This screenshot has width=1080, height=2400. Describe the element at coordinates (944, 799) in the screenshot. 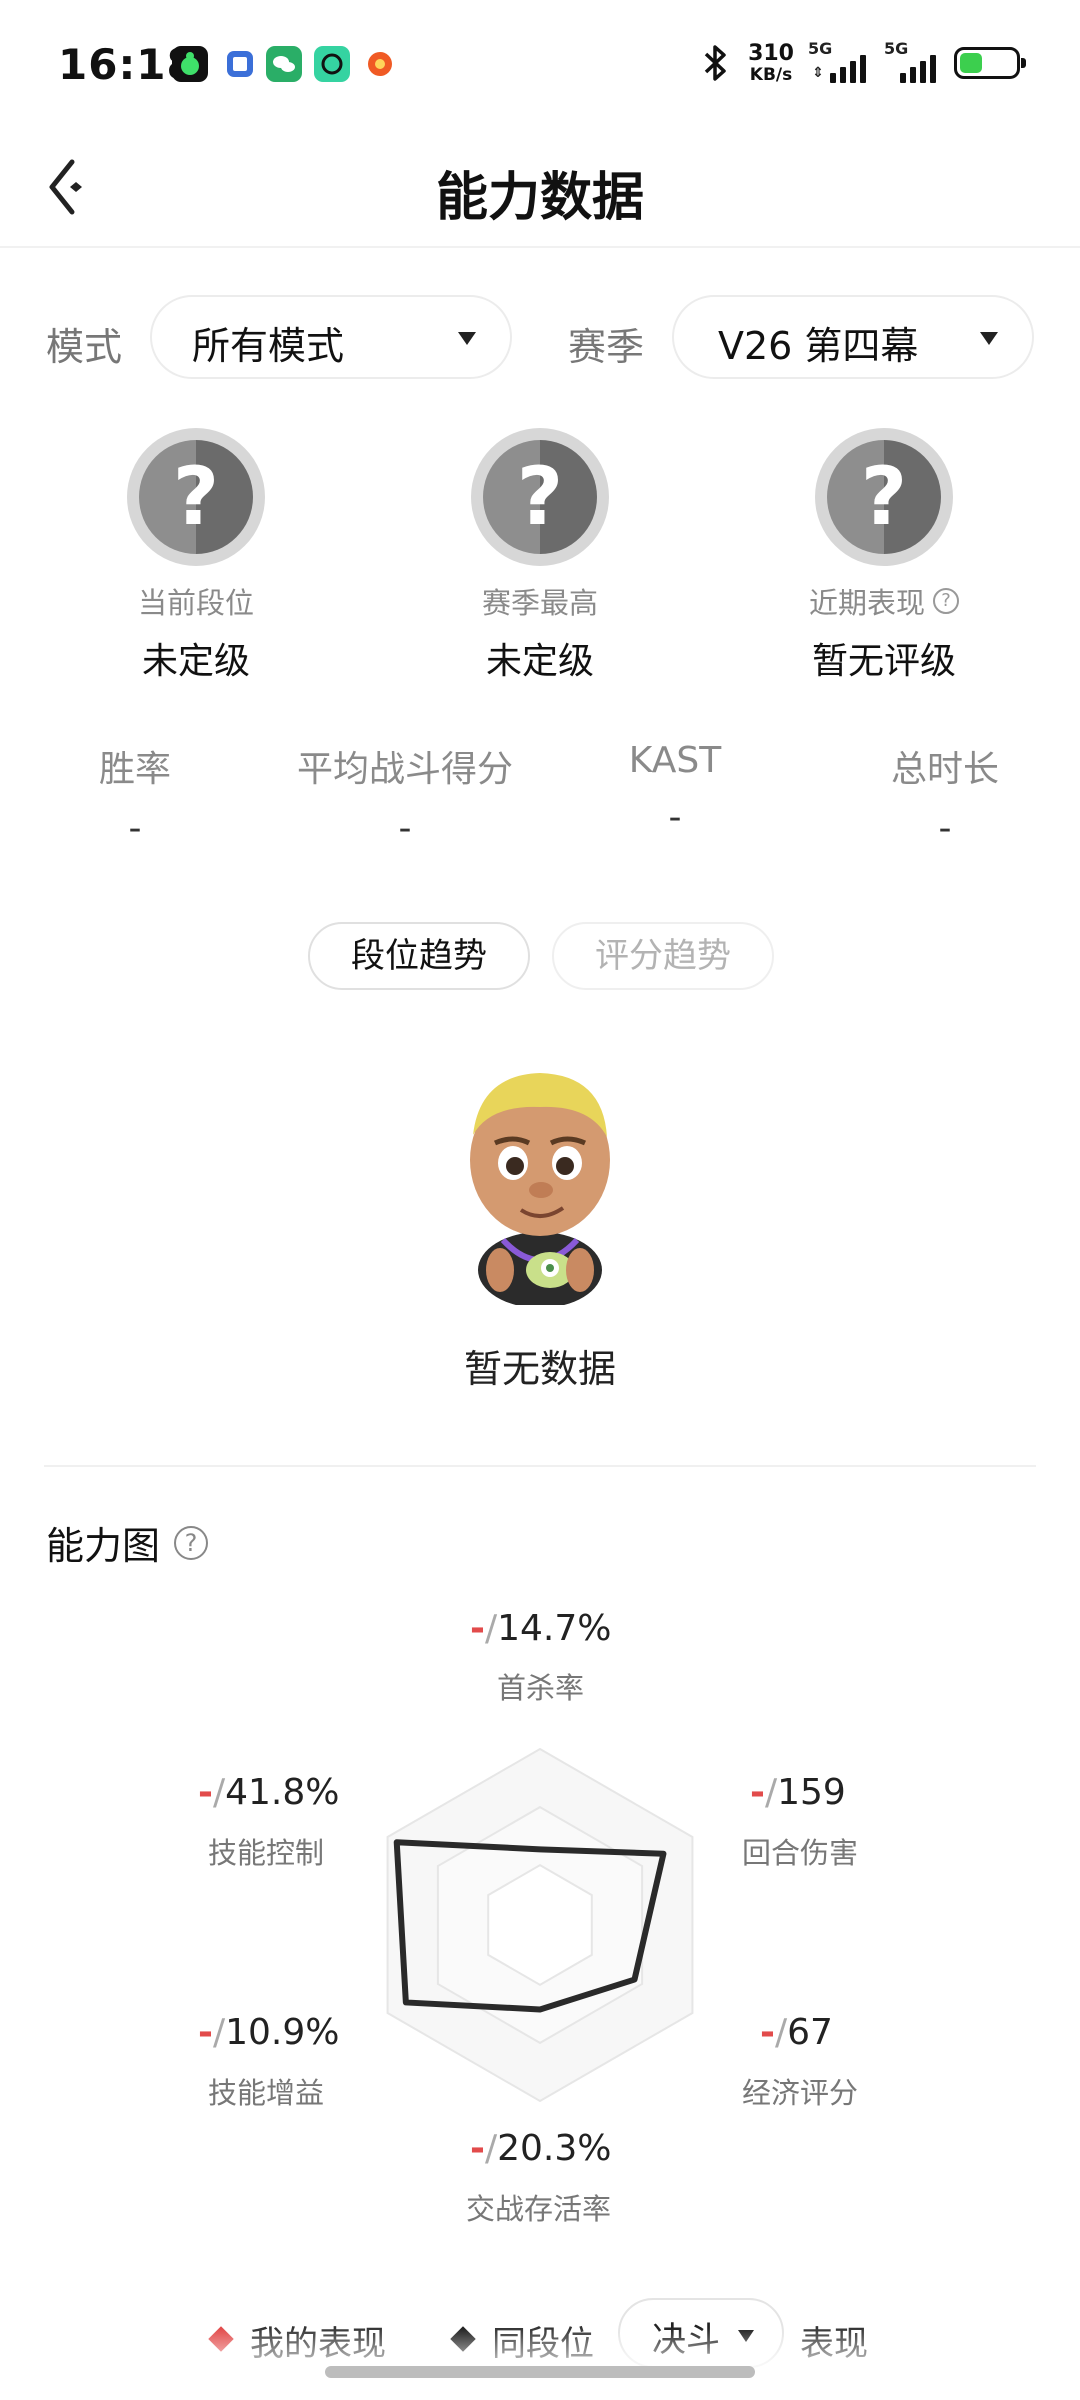

I see `stat-total-time: 总时长 -` at that location.